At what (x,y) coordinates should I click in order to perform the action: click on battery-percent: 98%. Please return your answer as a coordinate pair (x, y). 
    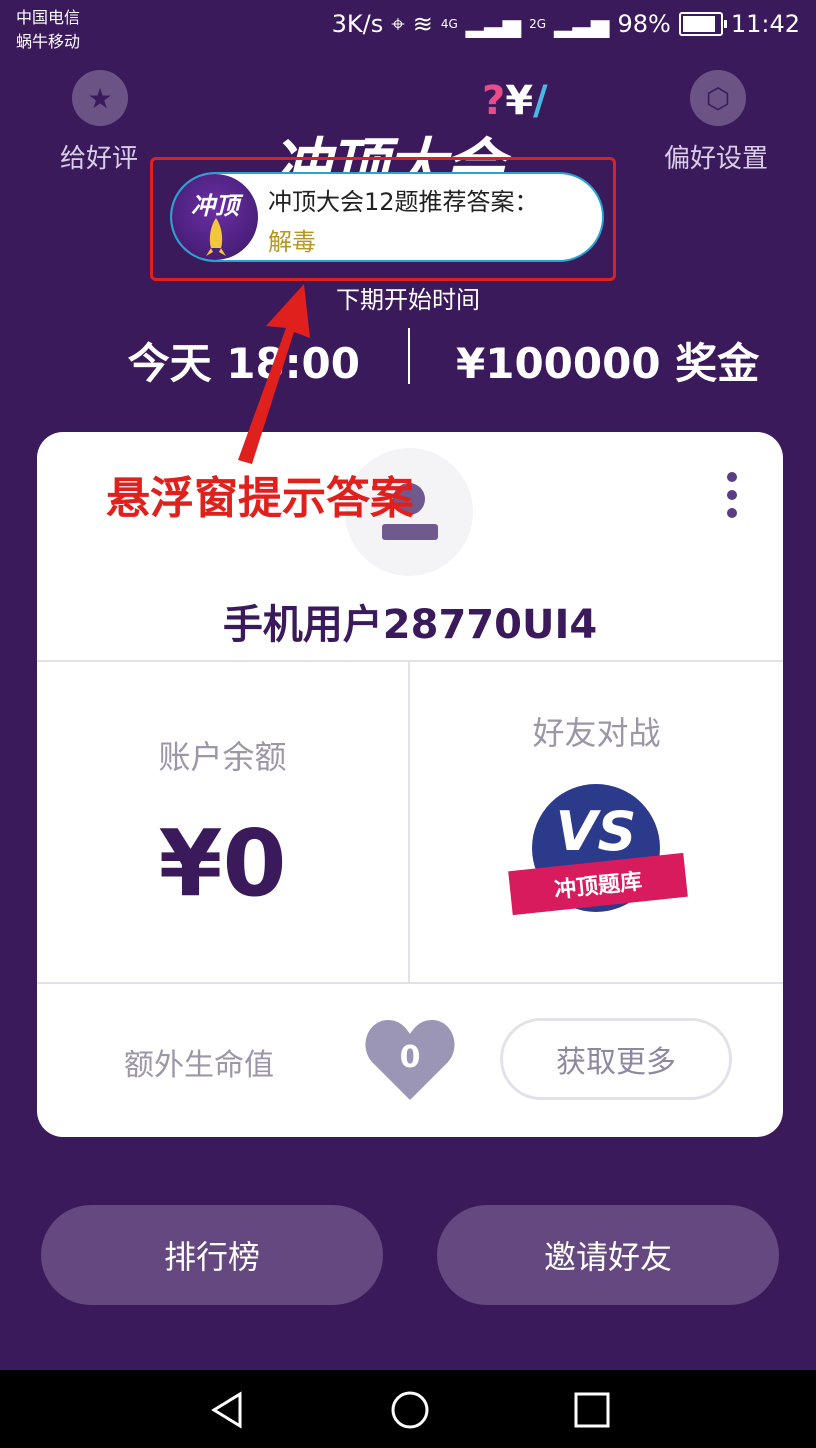
    Looking at the image, I should click on (644, 24).